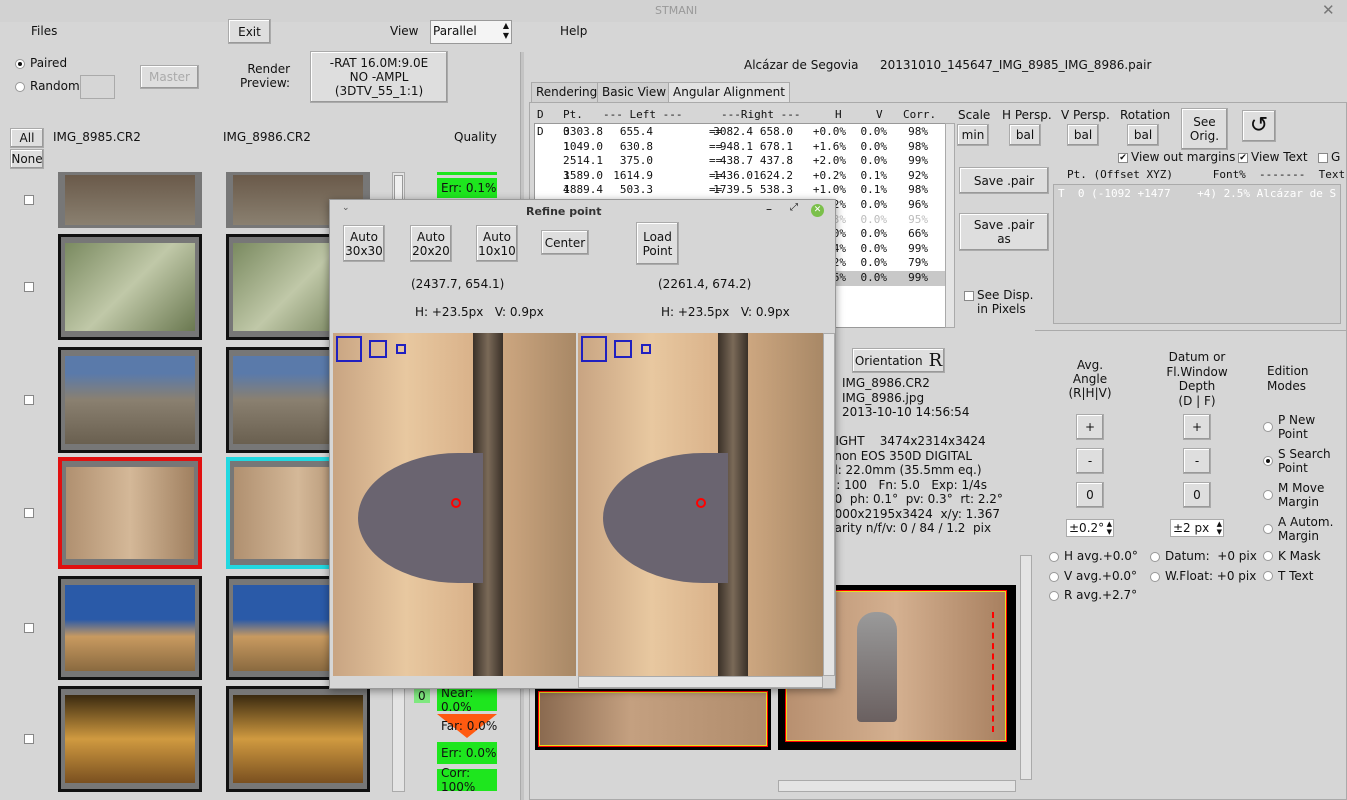 The height and width of the screenshot is (800, 1347). What do you see at coordinates (1289, 427) in the screenshot?
I see `edition-mode-radio: P New Point` at bounding box center [1289, 427].